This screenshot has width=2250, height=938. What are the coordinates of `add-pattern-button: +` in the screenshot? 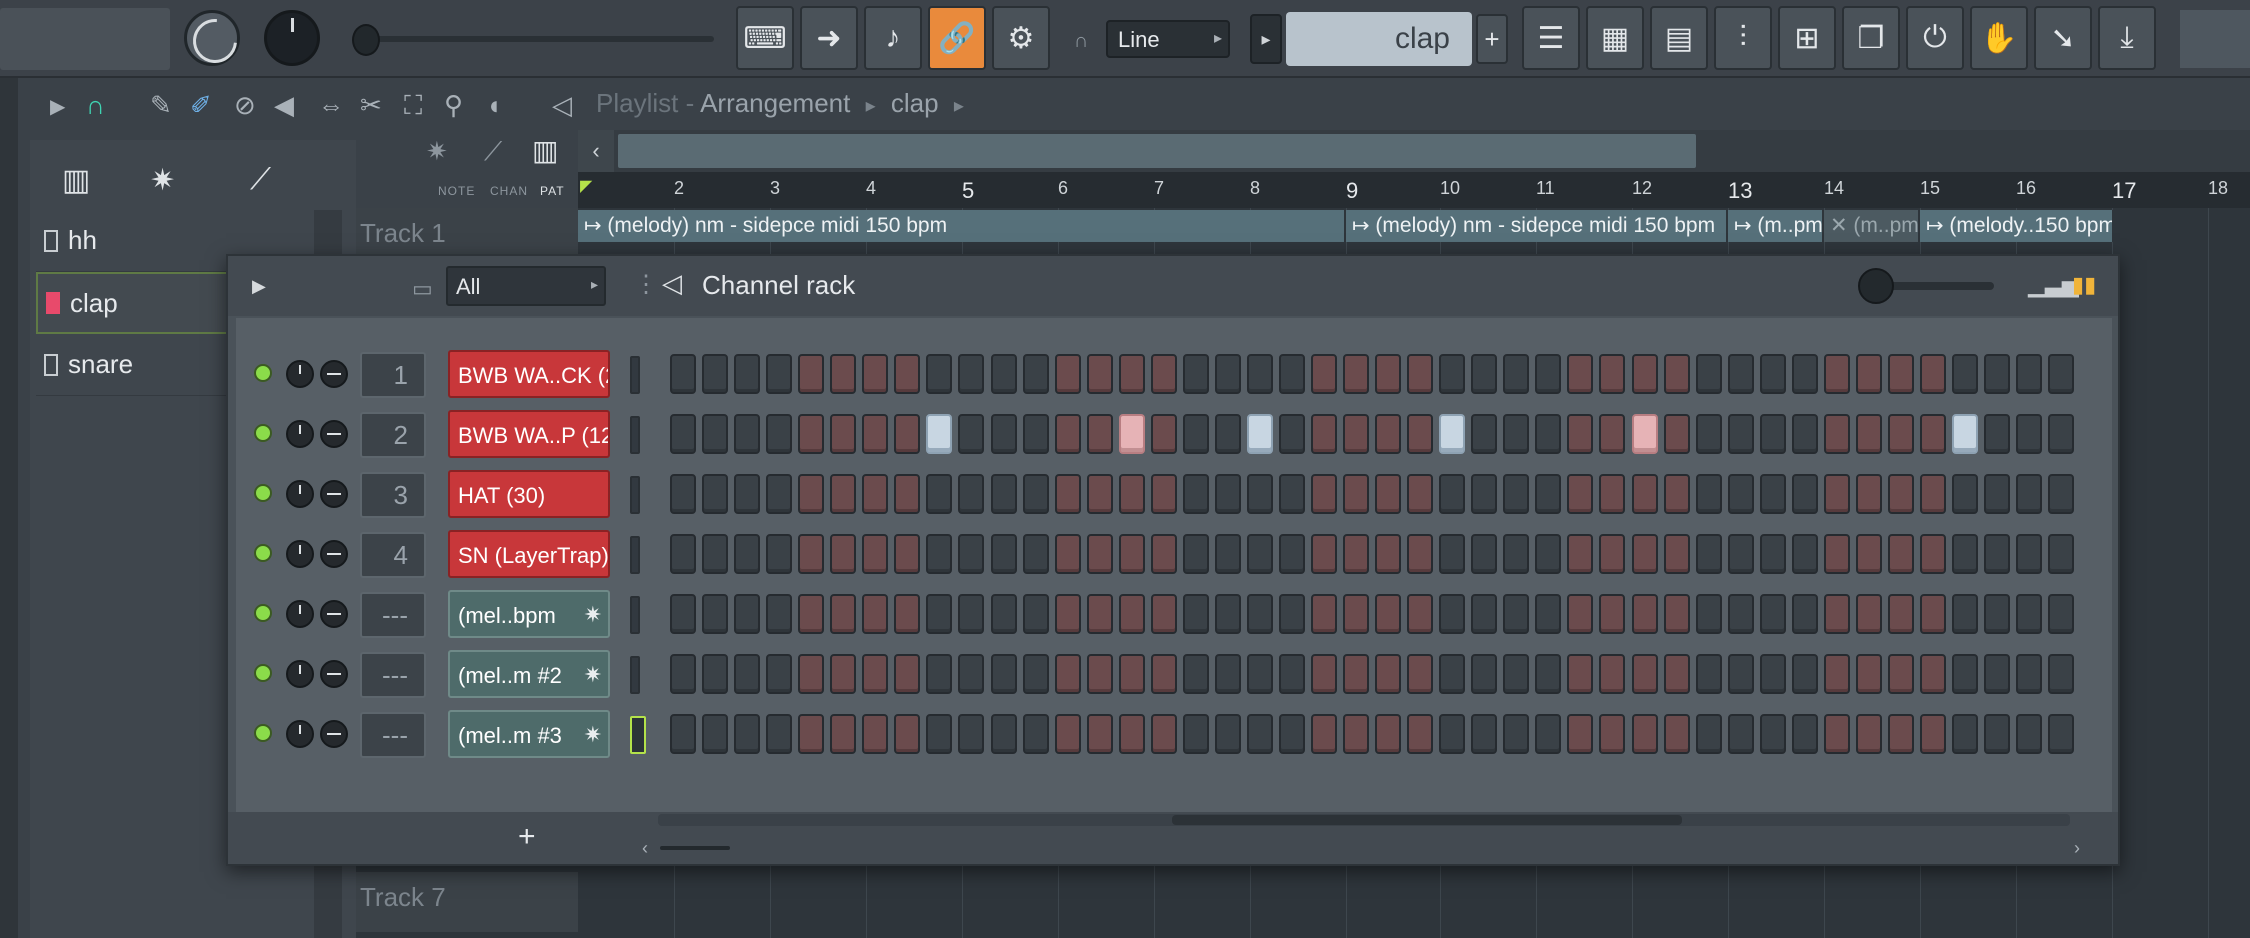 It's located at (1492, 39).